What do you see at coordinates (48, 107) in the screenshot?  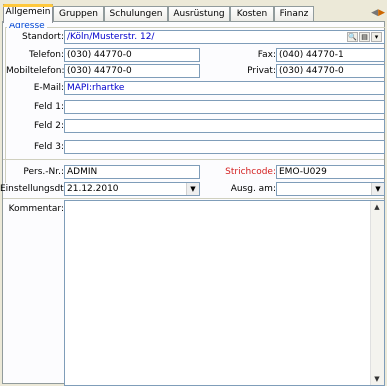 I see `feld1-label: Feld 1:` at bounding box center [48, 107].